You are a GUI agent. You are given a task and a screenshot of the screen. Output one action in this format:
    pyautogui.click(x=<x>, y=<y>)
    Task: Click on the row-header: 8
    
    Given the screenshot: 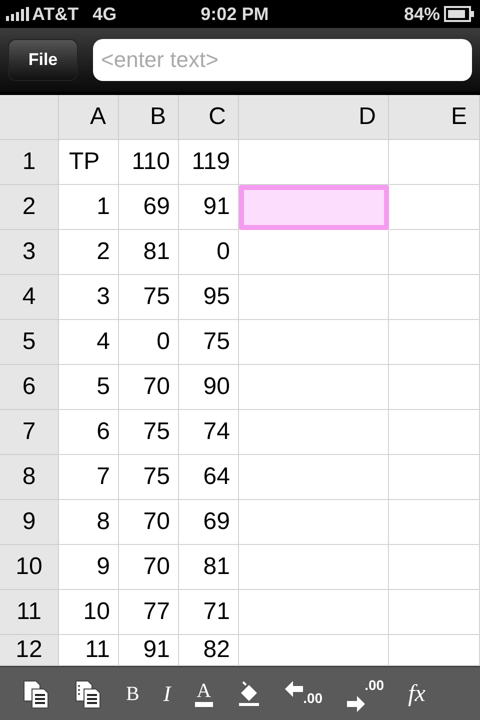 What is the action you would take?
    pyautogui.click(x=29, y=477)
    